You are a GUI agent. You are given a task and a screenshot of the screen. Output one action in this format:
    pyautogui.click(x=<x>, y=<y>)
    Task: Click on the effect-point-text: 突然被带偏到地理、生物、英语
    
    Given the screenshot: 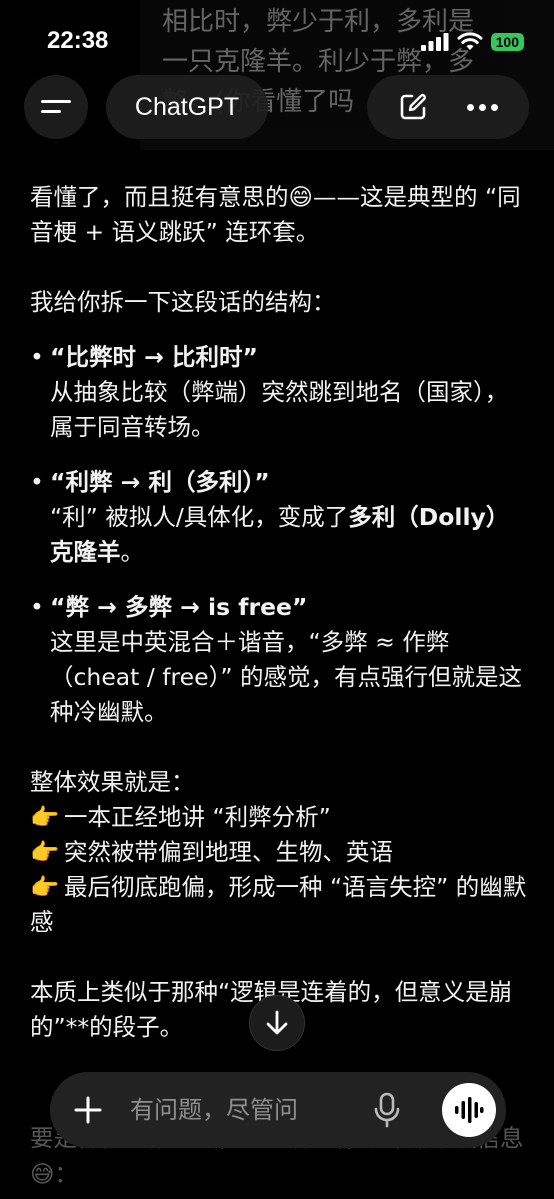 What is the action you would take?
    pyautogui.click(x=228, y=852)
    